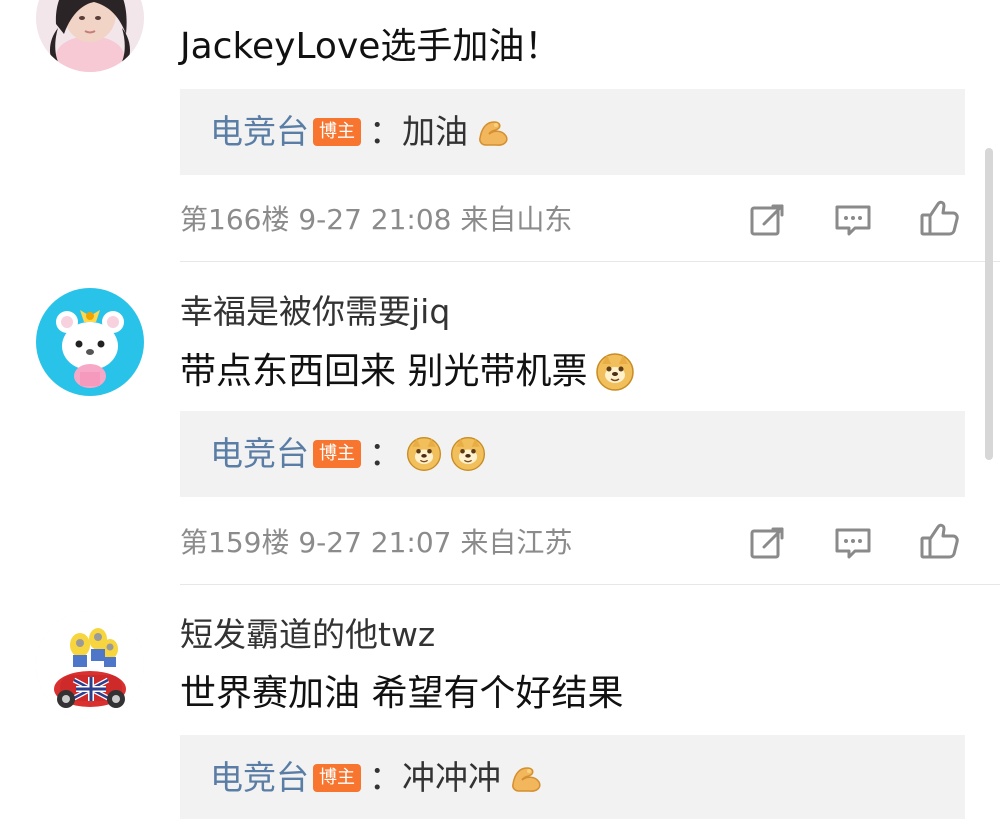 The image size is (1000, 829). Describe the element at coordinates (435, 131) in the screenshot. I see `reply-content-1: 加油` at that location.